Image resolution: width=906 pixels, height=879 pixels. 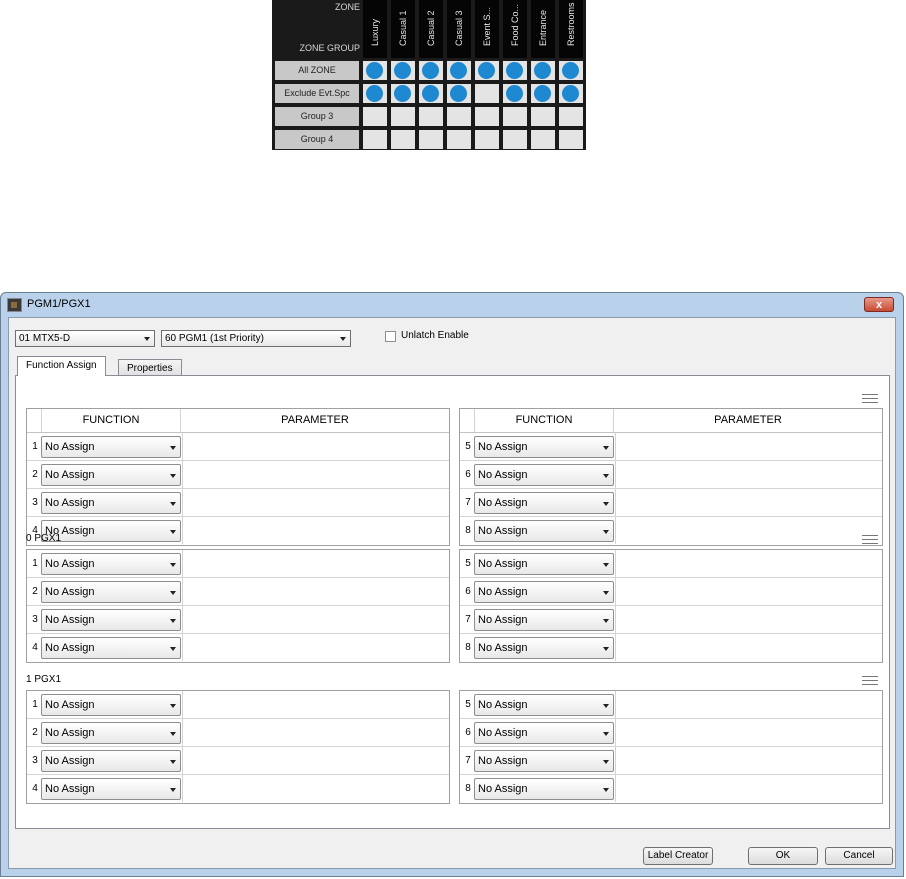 I want to click on assigned-dot-icon, so click(x=402, y=70).